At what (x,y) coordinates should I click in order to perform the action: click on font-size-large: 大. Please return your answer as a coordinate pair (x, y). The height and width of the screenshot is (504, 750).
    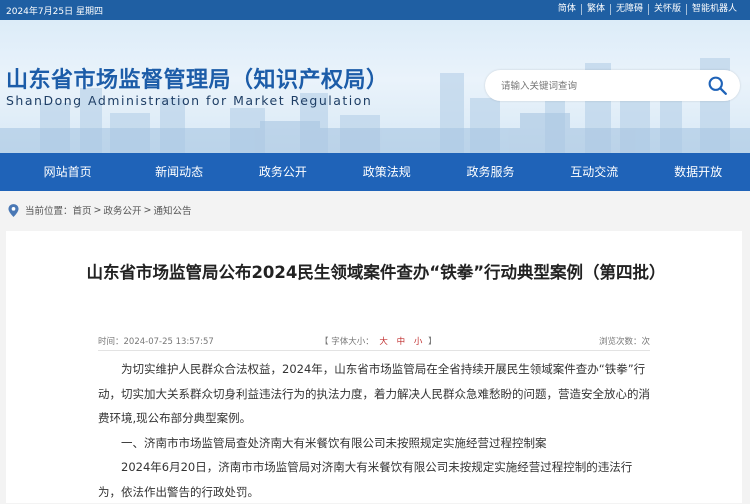
    Looking at the image, I should click on (383, 342).